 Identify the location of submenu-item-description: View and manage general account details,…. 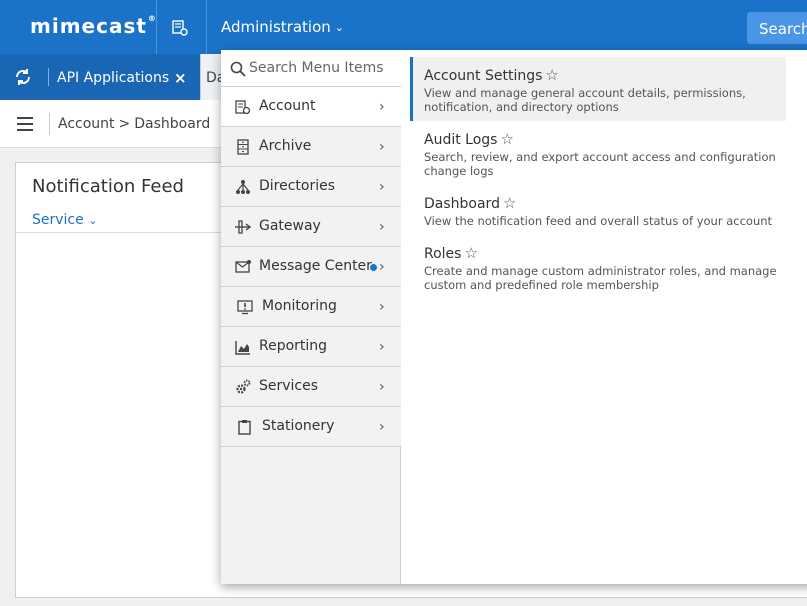
(585, 100).